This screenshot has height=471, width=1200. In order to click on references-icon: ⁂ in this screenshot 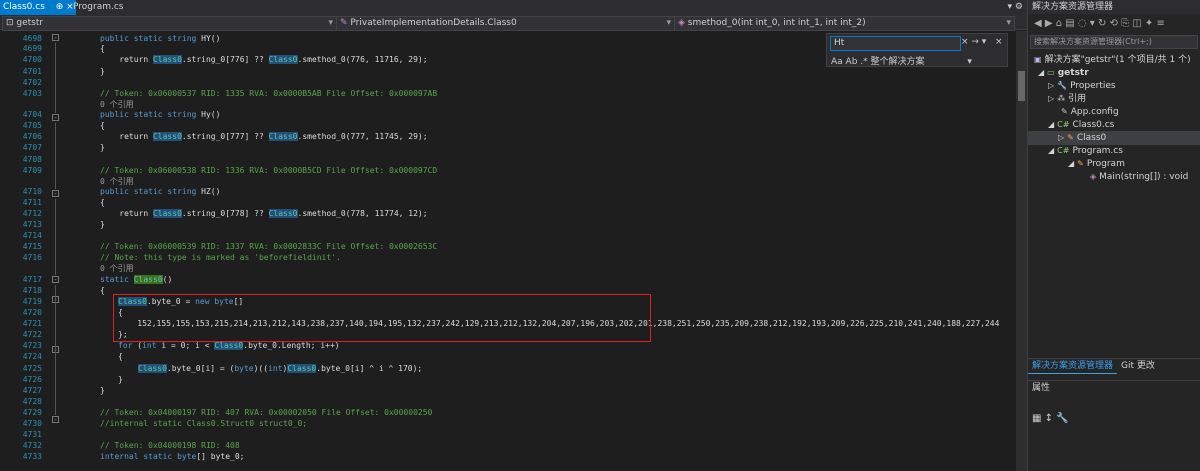, I will do `click(1061, 98)`.